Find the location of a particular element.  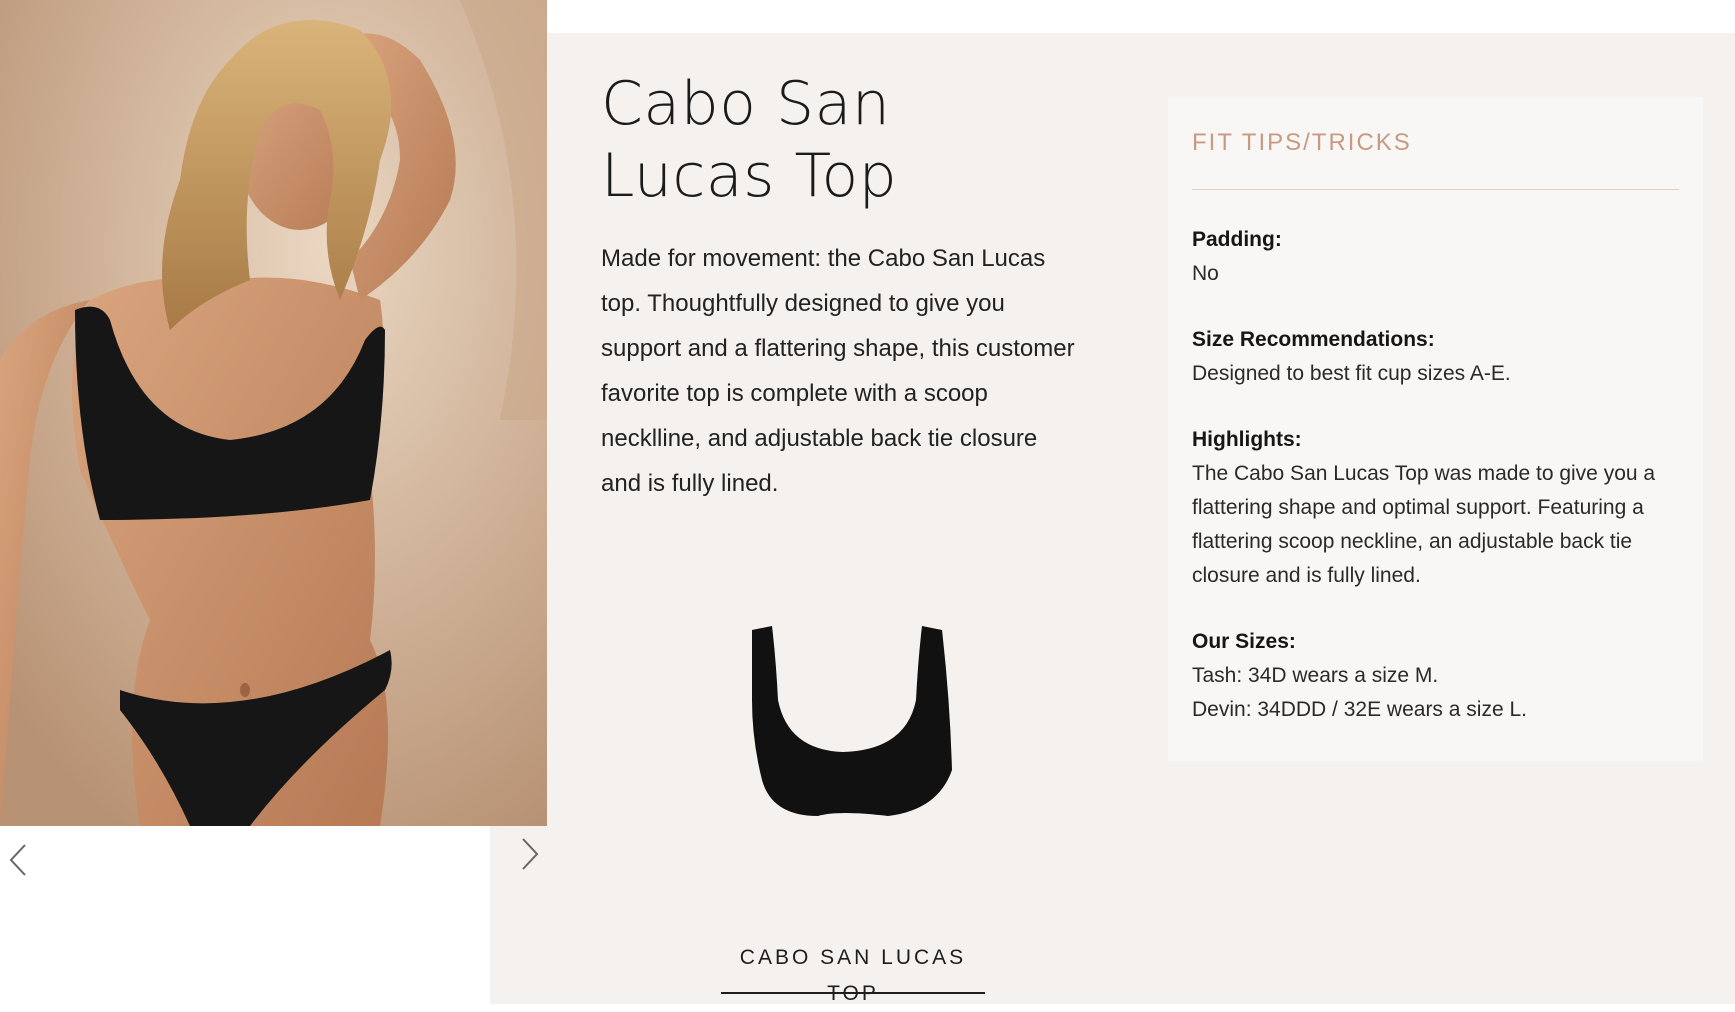

chevron-left-icon is located at coordinates (17, 860).